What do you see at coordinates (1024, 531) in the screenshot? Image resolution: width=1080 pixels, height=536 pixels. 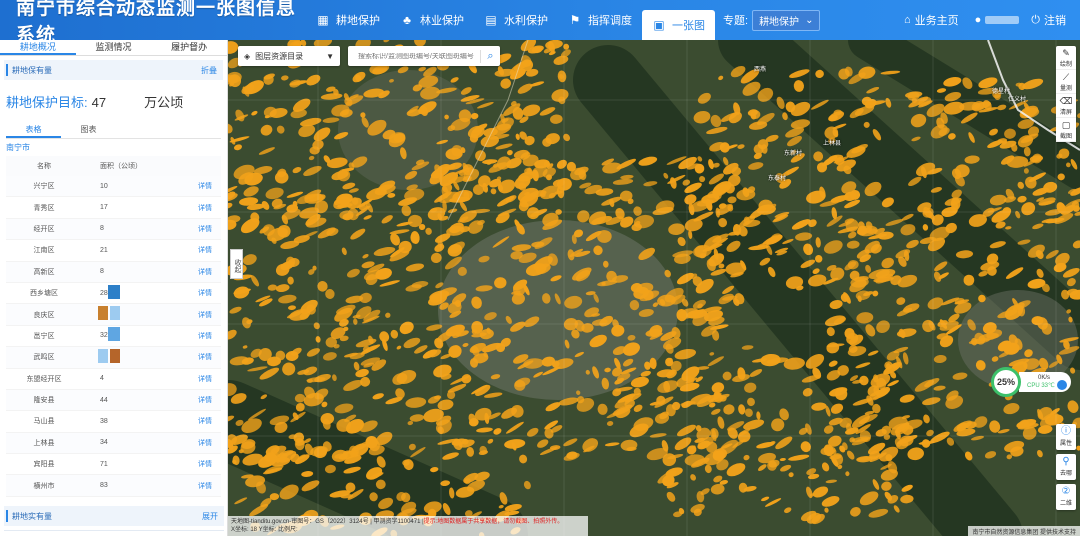 I see `tech-credit: 南宁市自然资源信息集团 提供技术支持` at bounding box center [1024, 531].